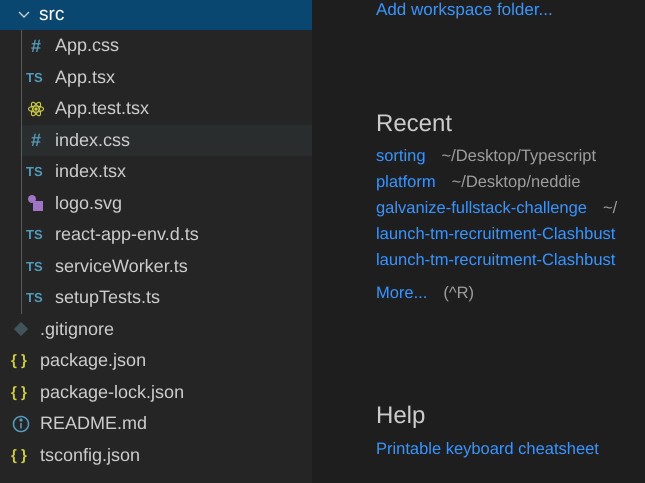  Describe the element at coordinates (519, 156) in the screenshot. I see `project-path: ~/Desktop/Typescript` at that location.